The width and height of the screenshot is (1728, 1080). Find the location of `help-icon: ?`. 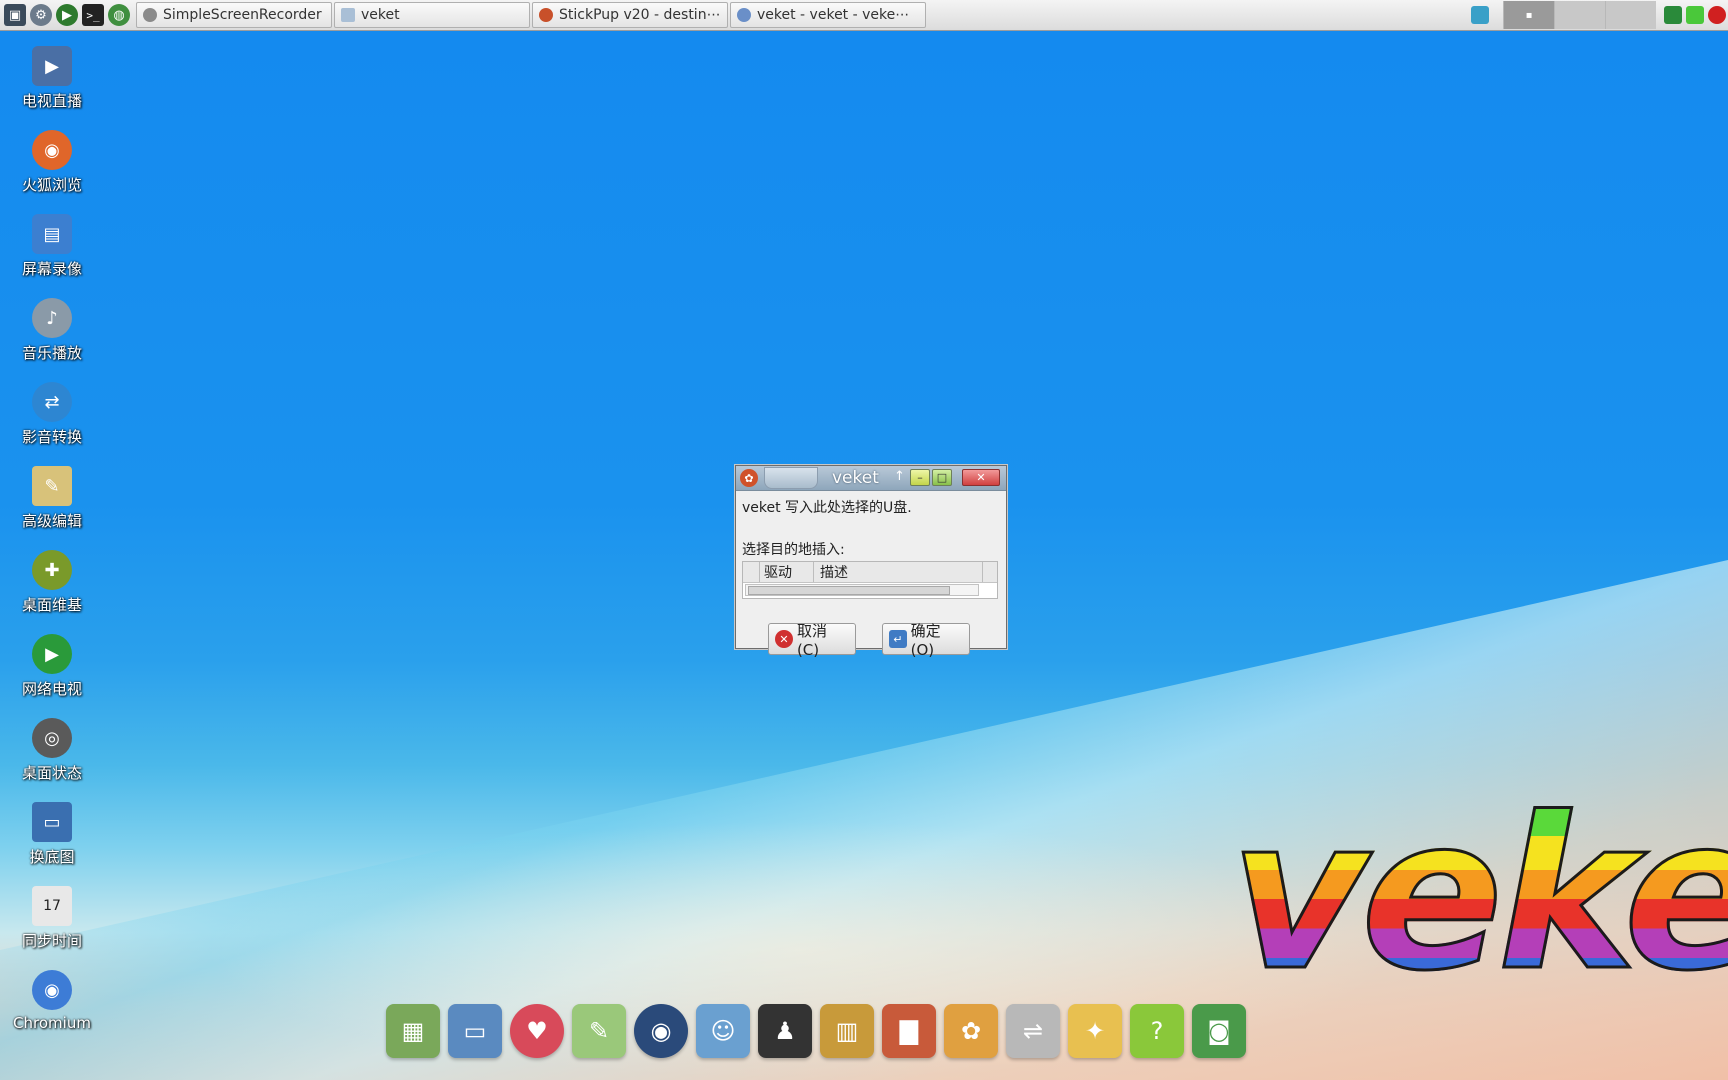

help-icon: ? is located at coordinates (1157, 1031).